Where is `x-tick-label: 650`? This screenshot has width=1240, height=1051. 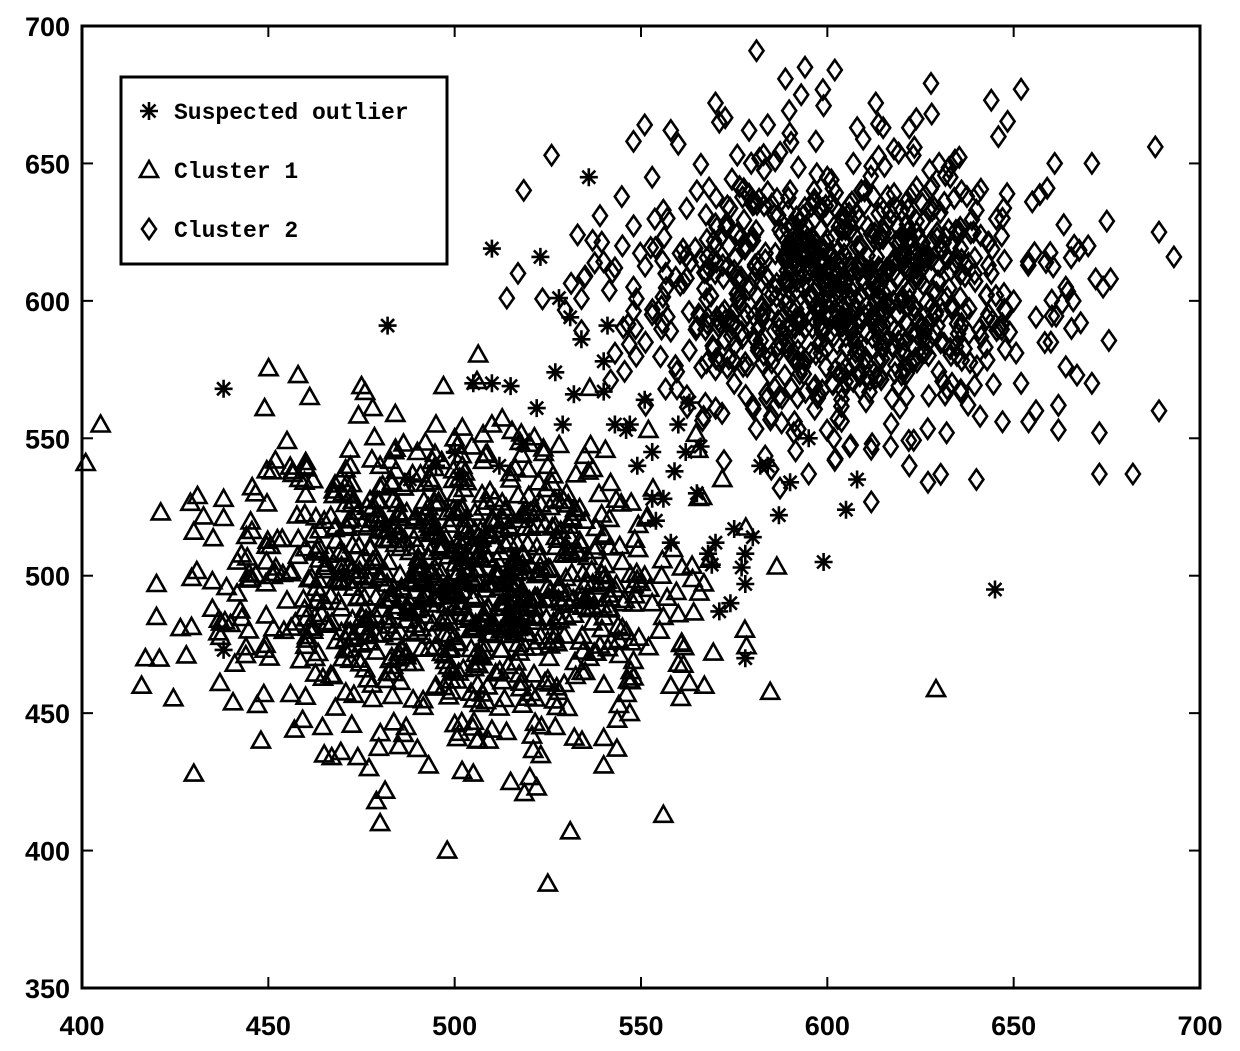
x-tick-label: 650 is located at coordinates (1013, 1026).